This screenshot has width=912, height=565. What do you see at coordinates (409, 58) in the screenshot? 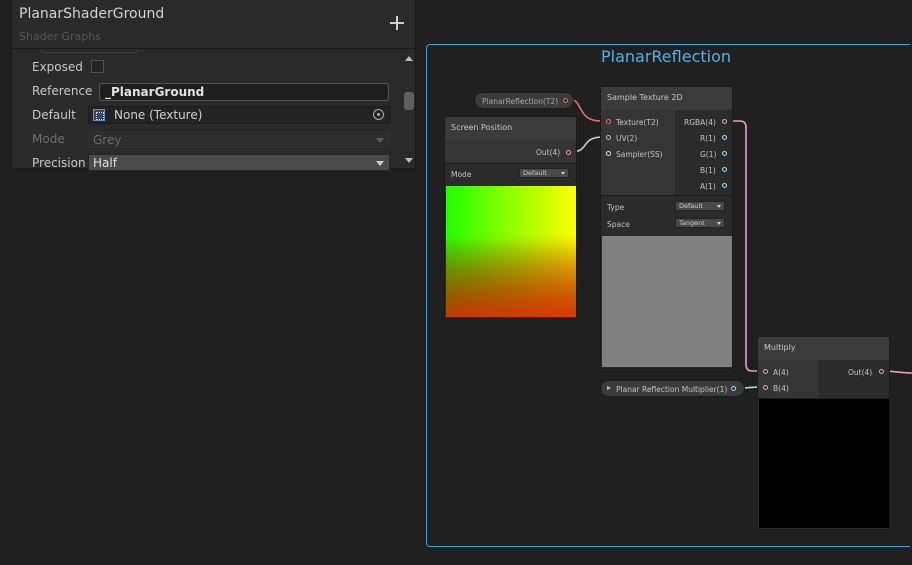
I see `scroll-up-icon` at bounding box center [409, 58].